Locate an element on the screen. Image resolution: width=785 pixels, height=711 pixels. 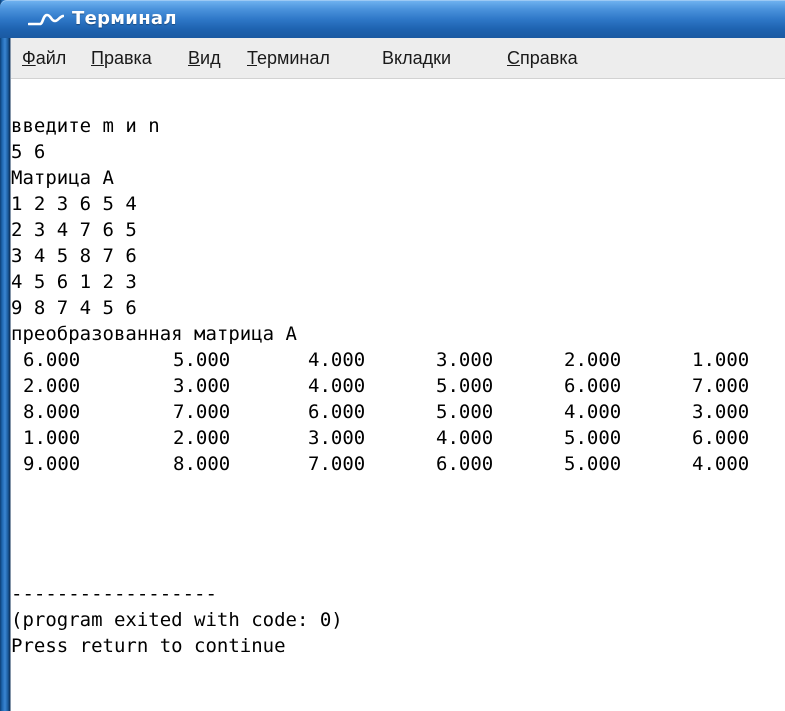
transformed-label: преобразованная матрица A is located at coordinates (154, 334).